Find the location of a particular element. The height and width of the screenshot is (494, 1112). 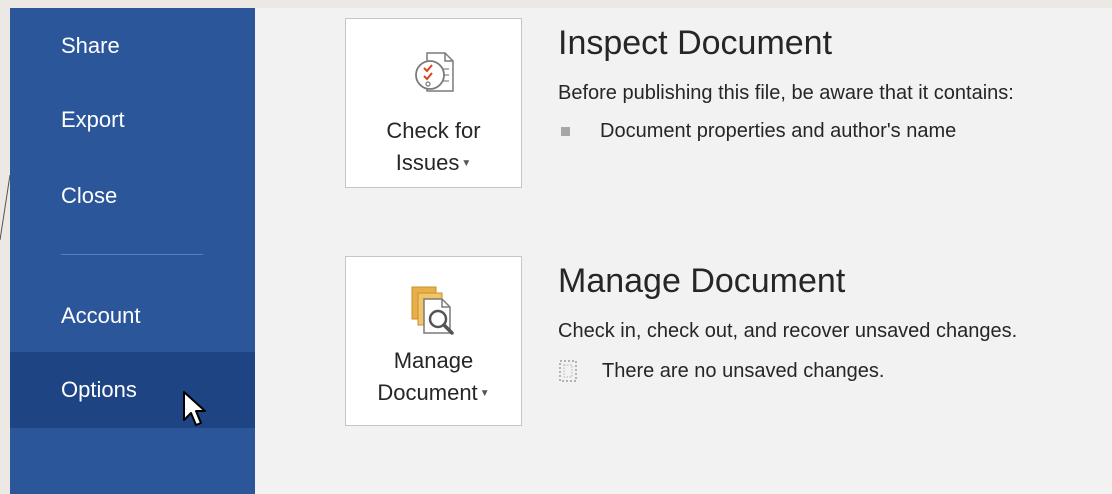

inspect-document-bullet: Document properties and author's name is located at coordinates (757, 131).